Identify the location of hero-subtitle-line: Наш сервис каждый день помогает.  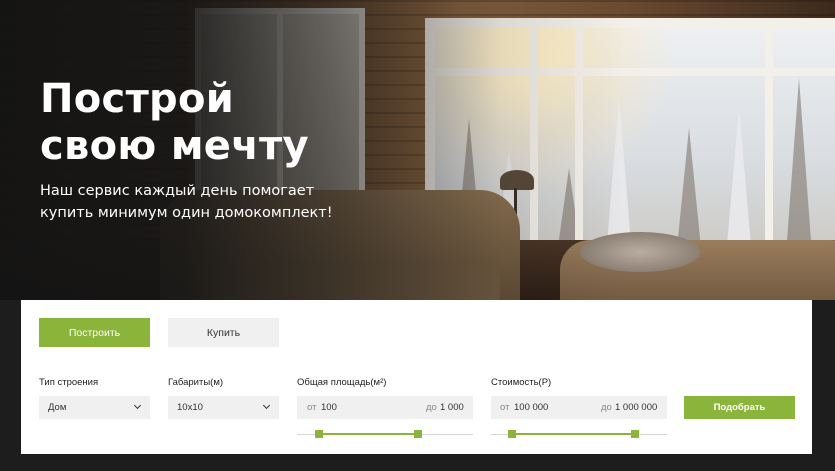
(177, 191).